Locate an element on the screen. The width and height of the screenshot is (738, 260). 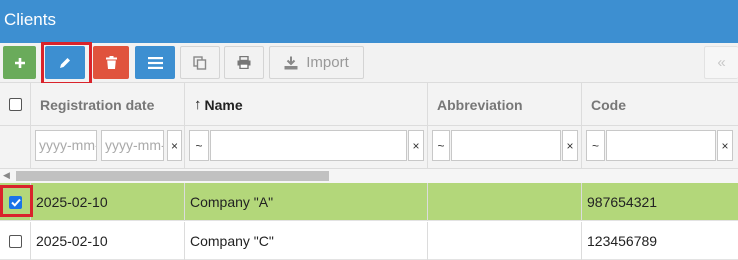
pencil-icon is located at coordinates (65, 62).